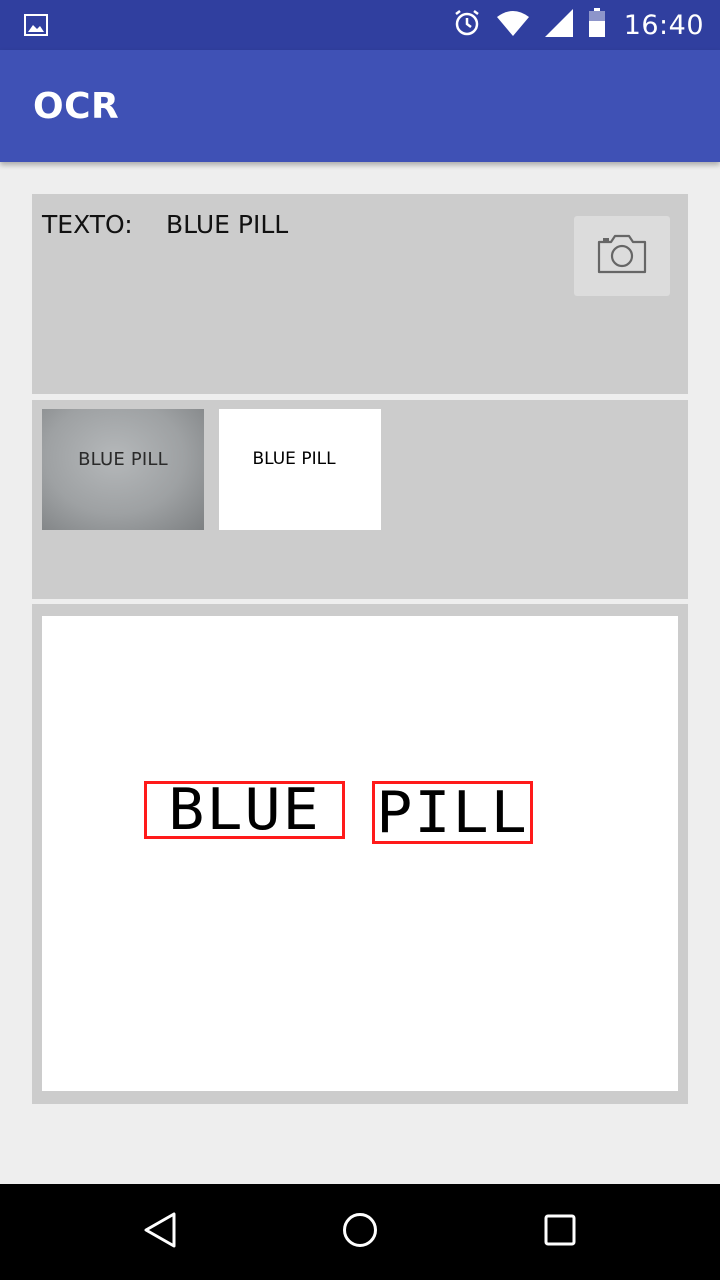 The height and width of the screenshot is (1280, 720). I want to click on word-box-2: PILL, so click(452, 812).